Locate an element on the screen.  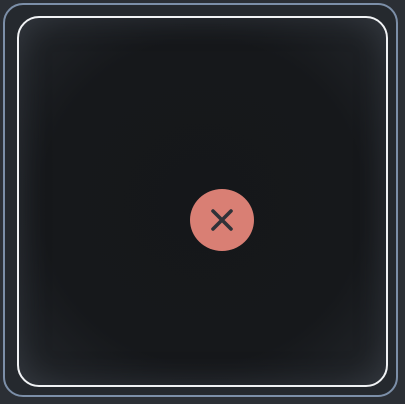
close-button is located at coordinates (222, 220).